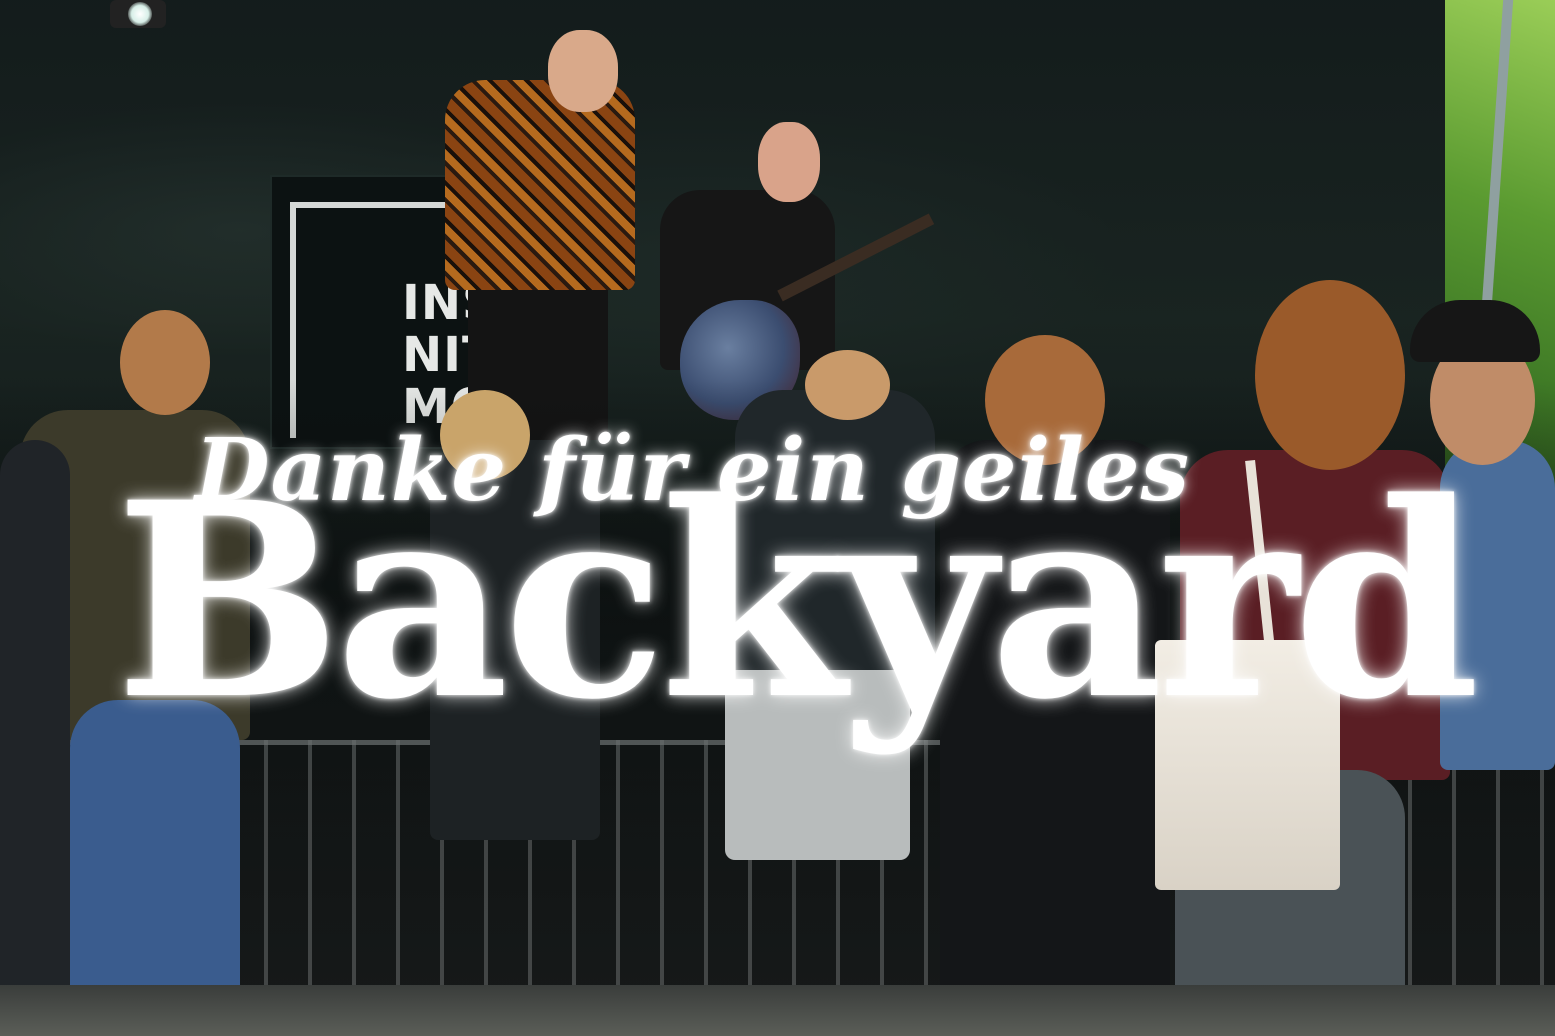 The width and height of the screenshot is (1555, 1036). Describe the element at coordinates (1330, 375) in the screenshot. I see `audience-head-curly-hair` at that location.